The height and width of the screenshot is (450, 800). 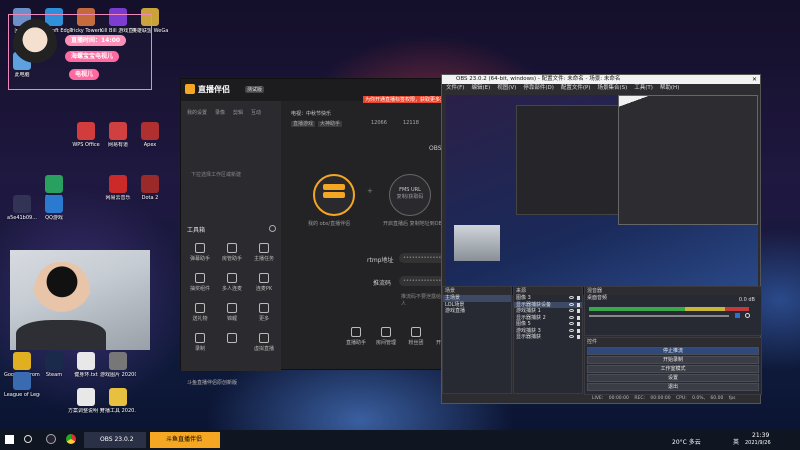 I want to click on tool-item: 连麦PK, so click(x=264, y=282).